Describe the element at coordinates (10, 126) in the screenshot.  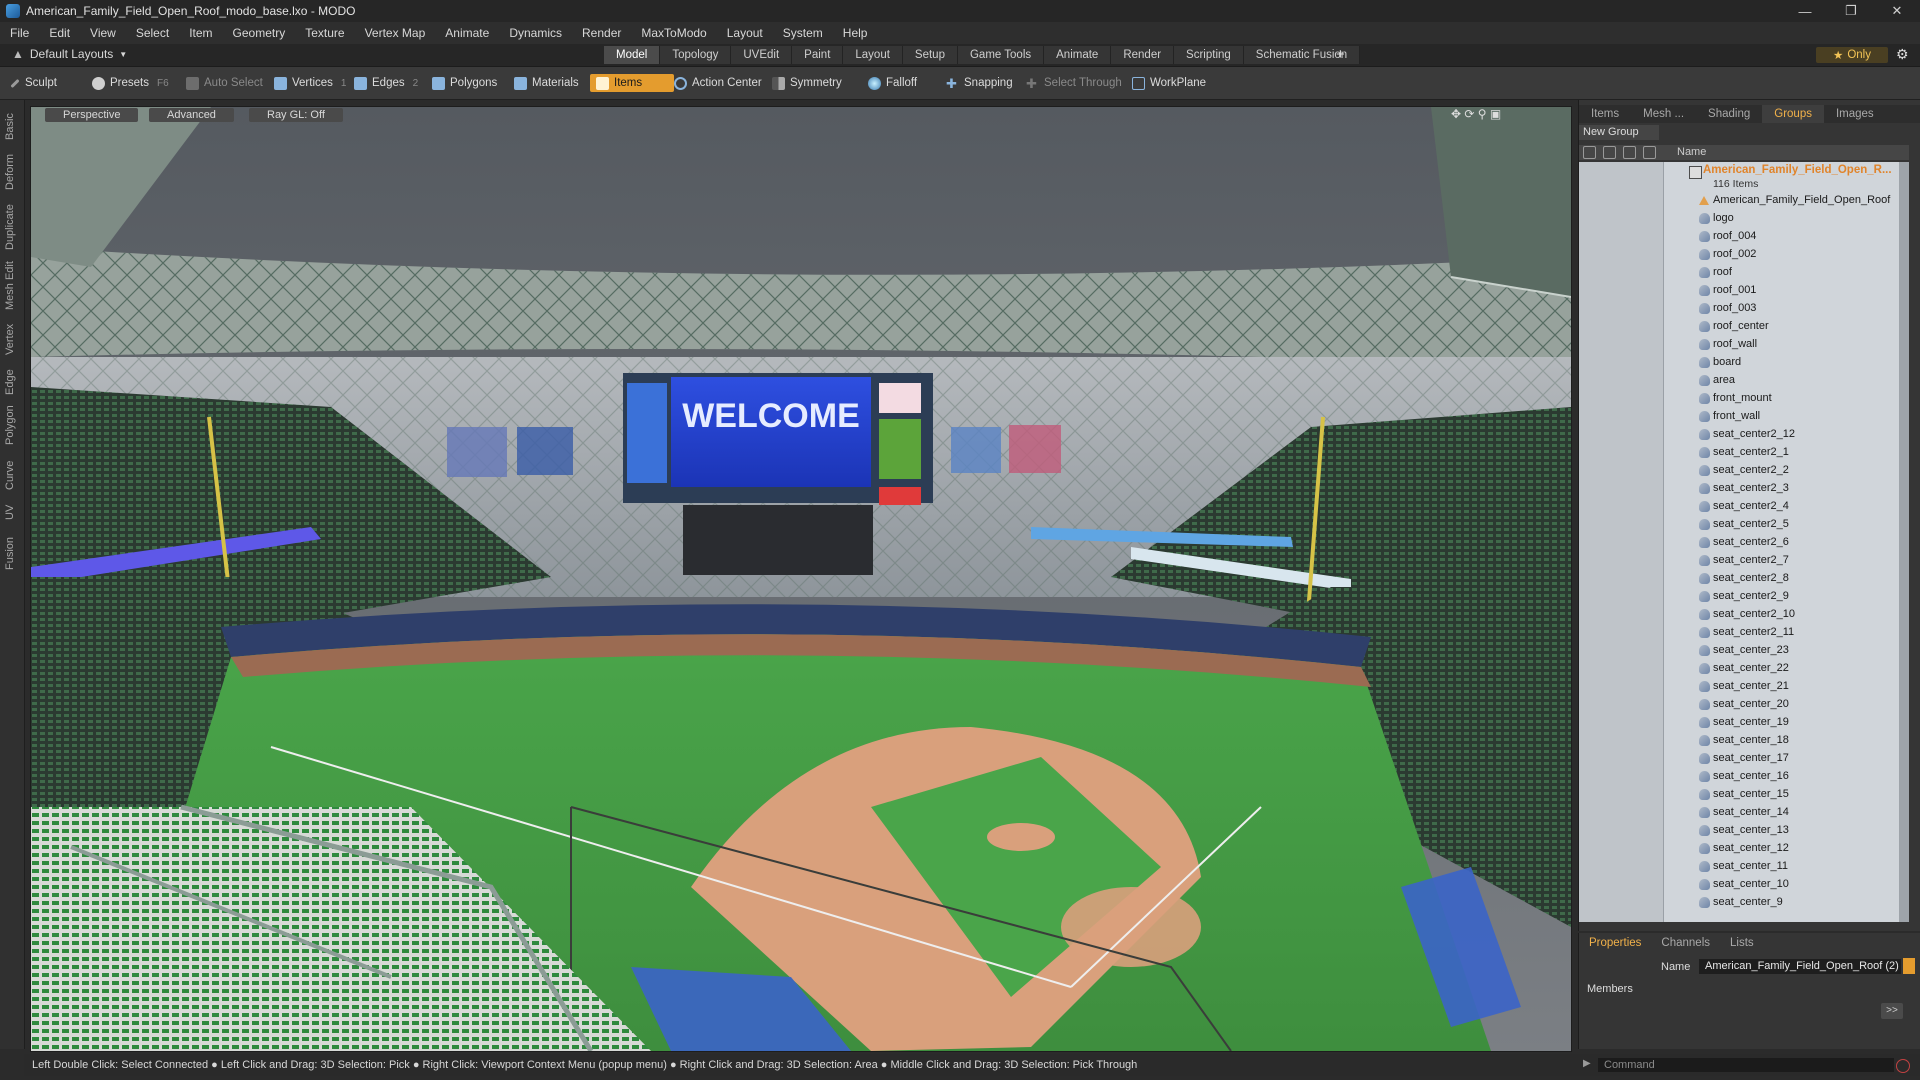
I see `left-tab-basic: Basic` at that location.